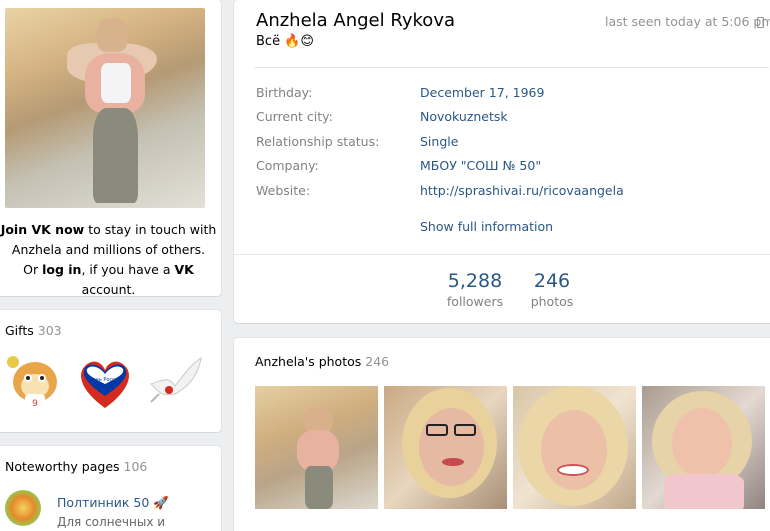 This screenshot has width=770, height=531. What do you see at coordinates (283, 190) in the screenshot?
I see `website-label: Website:` at bounding box center [283, 190].